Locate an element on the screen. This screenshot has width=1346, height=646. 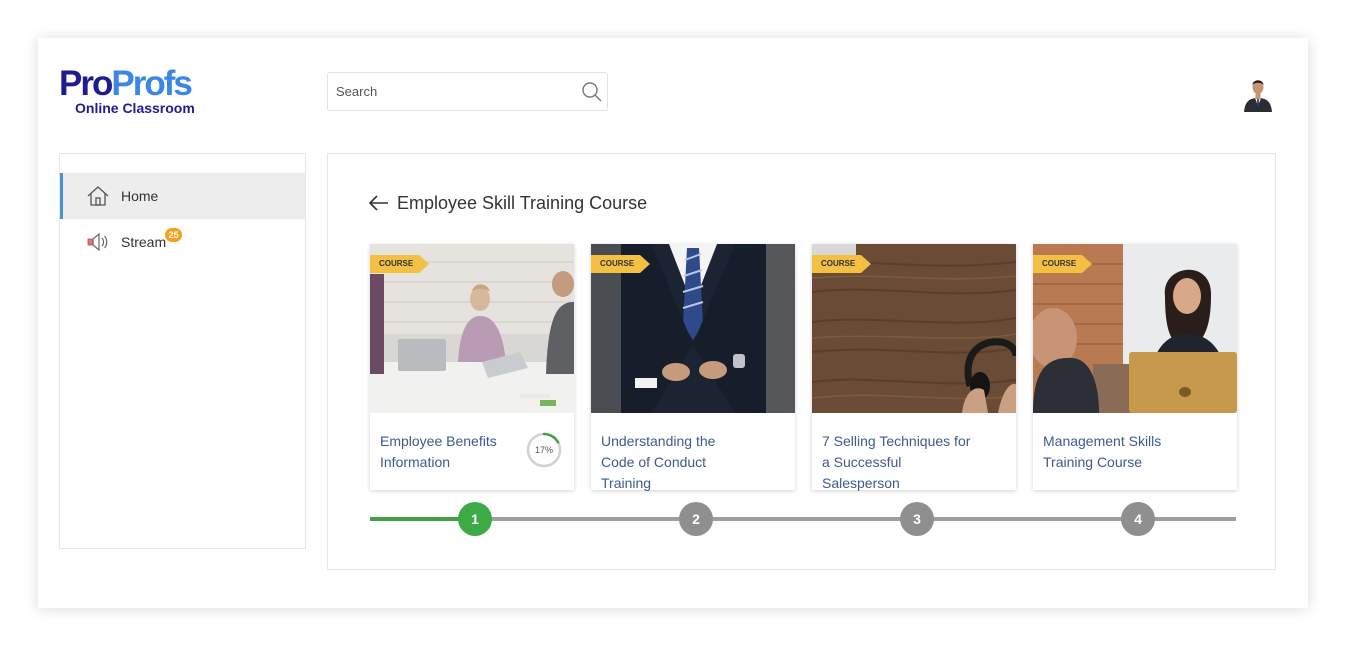
stepper-track is located at coordinates (803, 519).